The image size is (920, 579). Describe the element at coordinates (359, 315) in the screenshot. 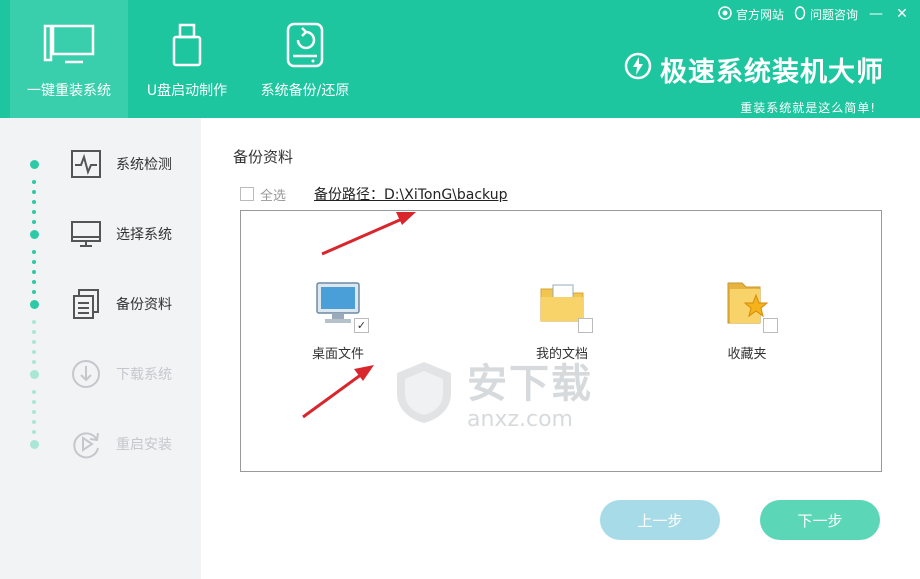

I see `annotation-arrows` at that location.